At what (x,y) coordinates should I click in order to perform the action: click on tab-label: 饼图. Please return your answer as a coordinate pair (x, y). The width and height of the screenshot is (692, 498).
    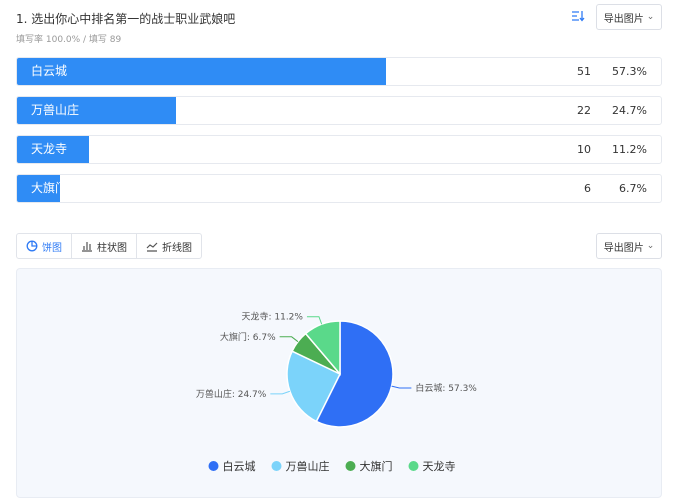
    Looking at the image, I should click on (52, 248).